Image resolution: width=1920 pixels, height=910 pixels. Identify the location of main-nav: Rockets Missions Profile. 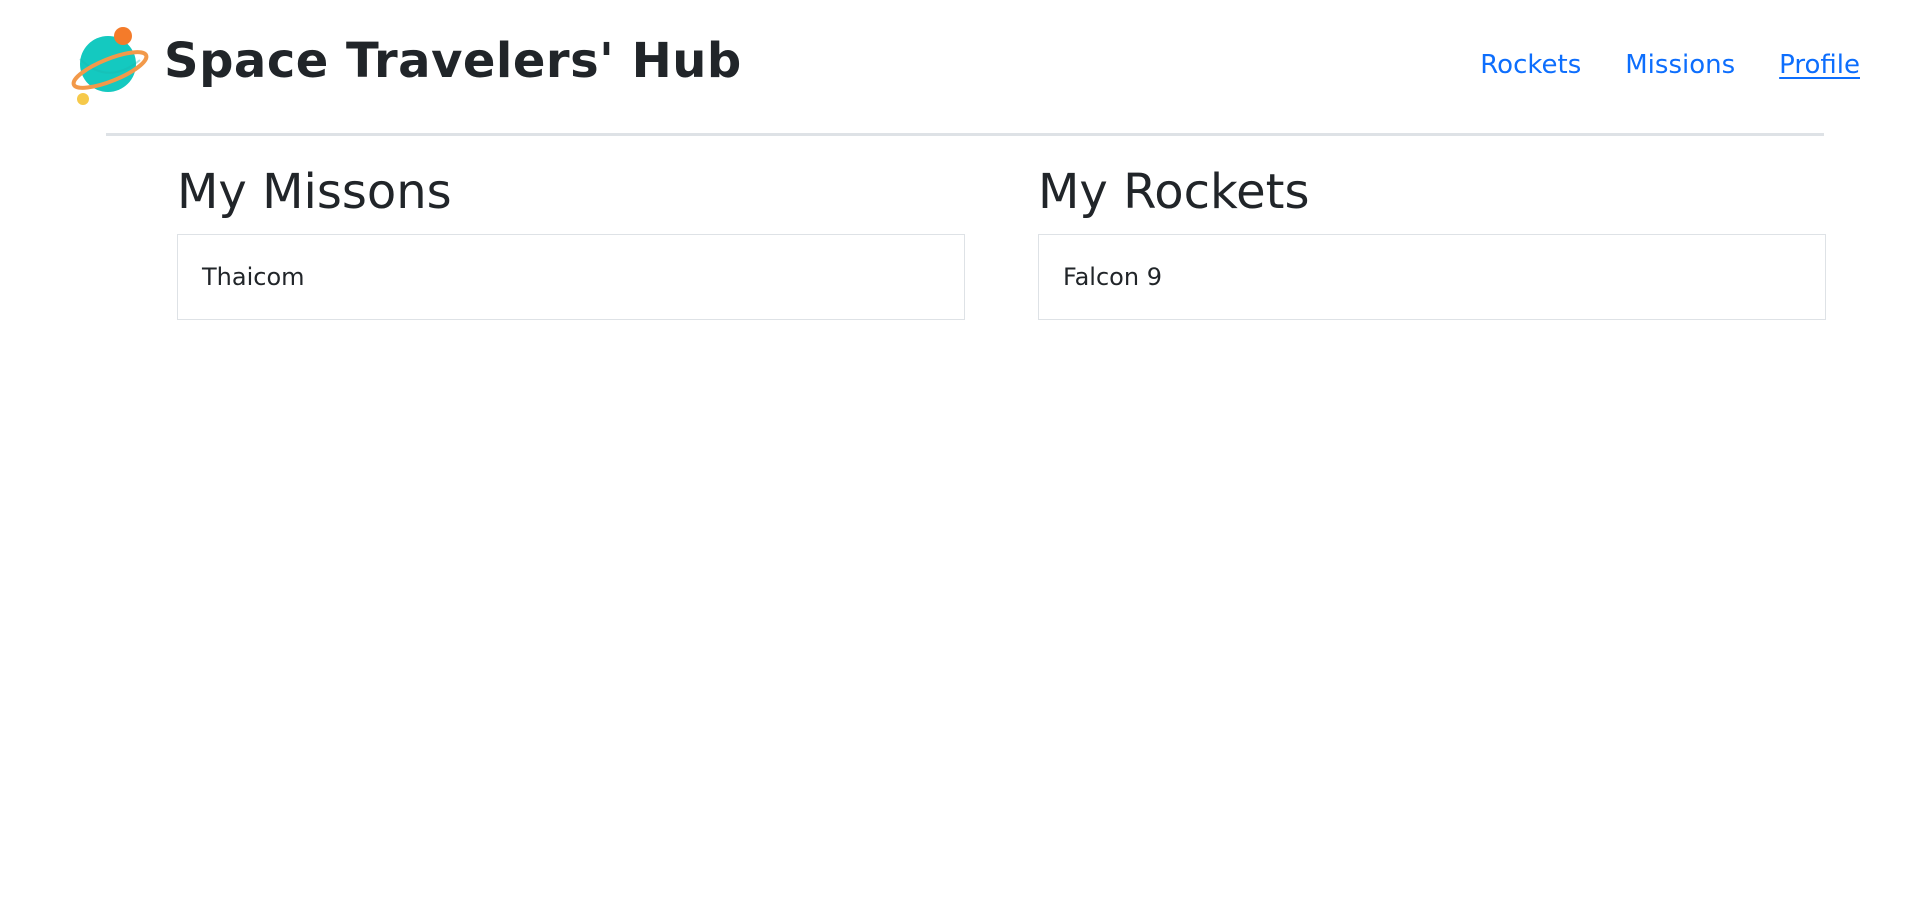
(1670, 65).